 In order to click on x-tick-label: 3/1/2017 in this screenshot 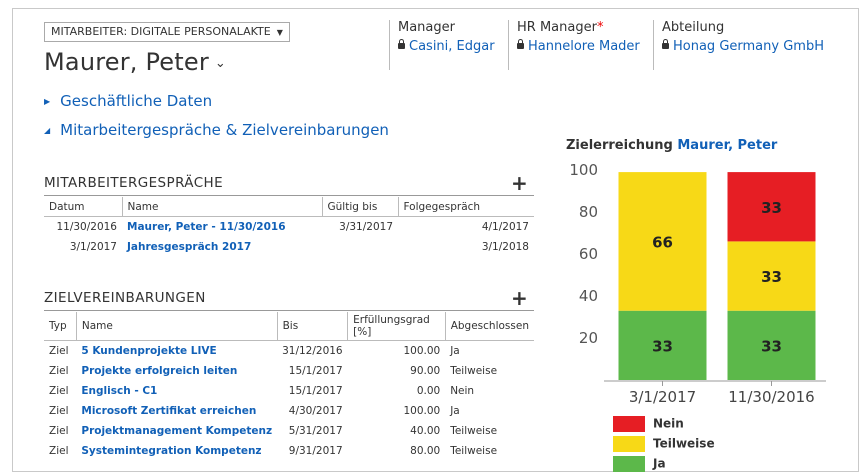, I will do `click(662, 397)`.